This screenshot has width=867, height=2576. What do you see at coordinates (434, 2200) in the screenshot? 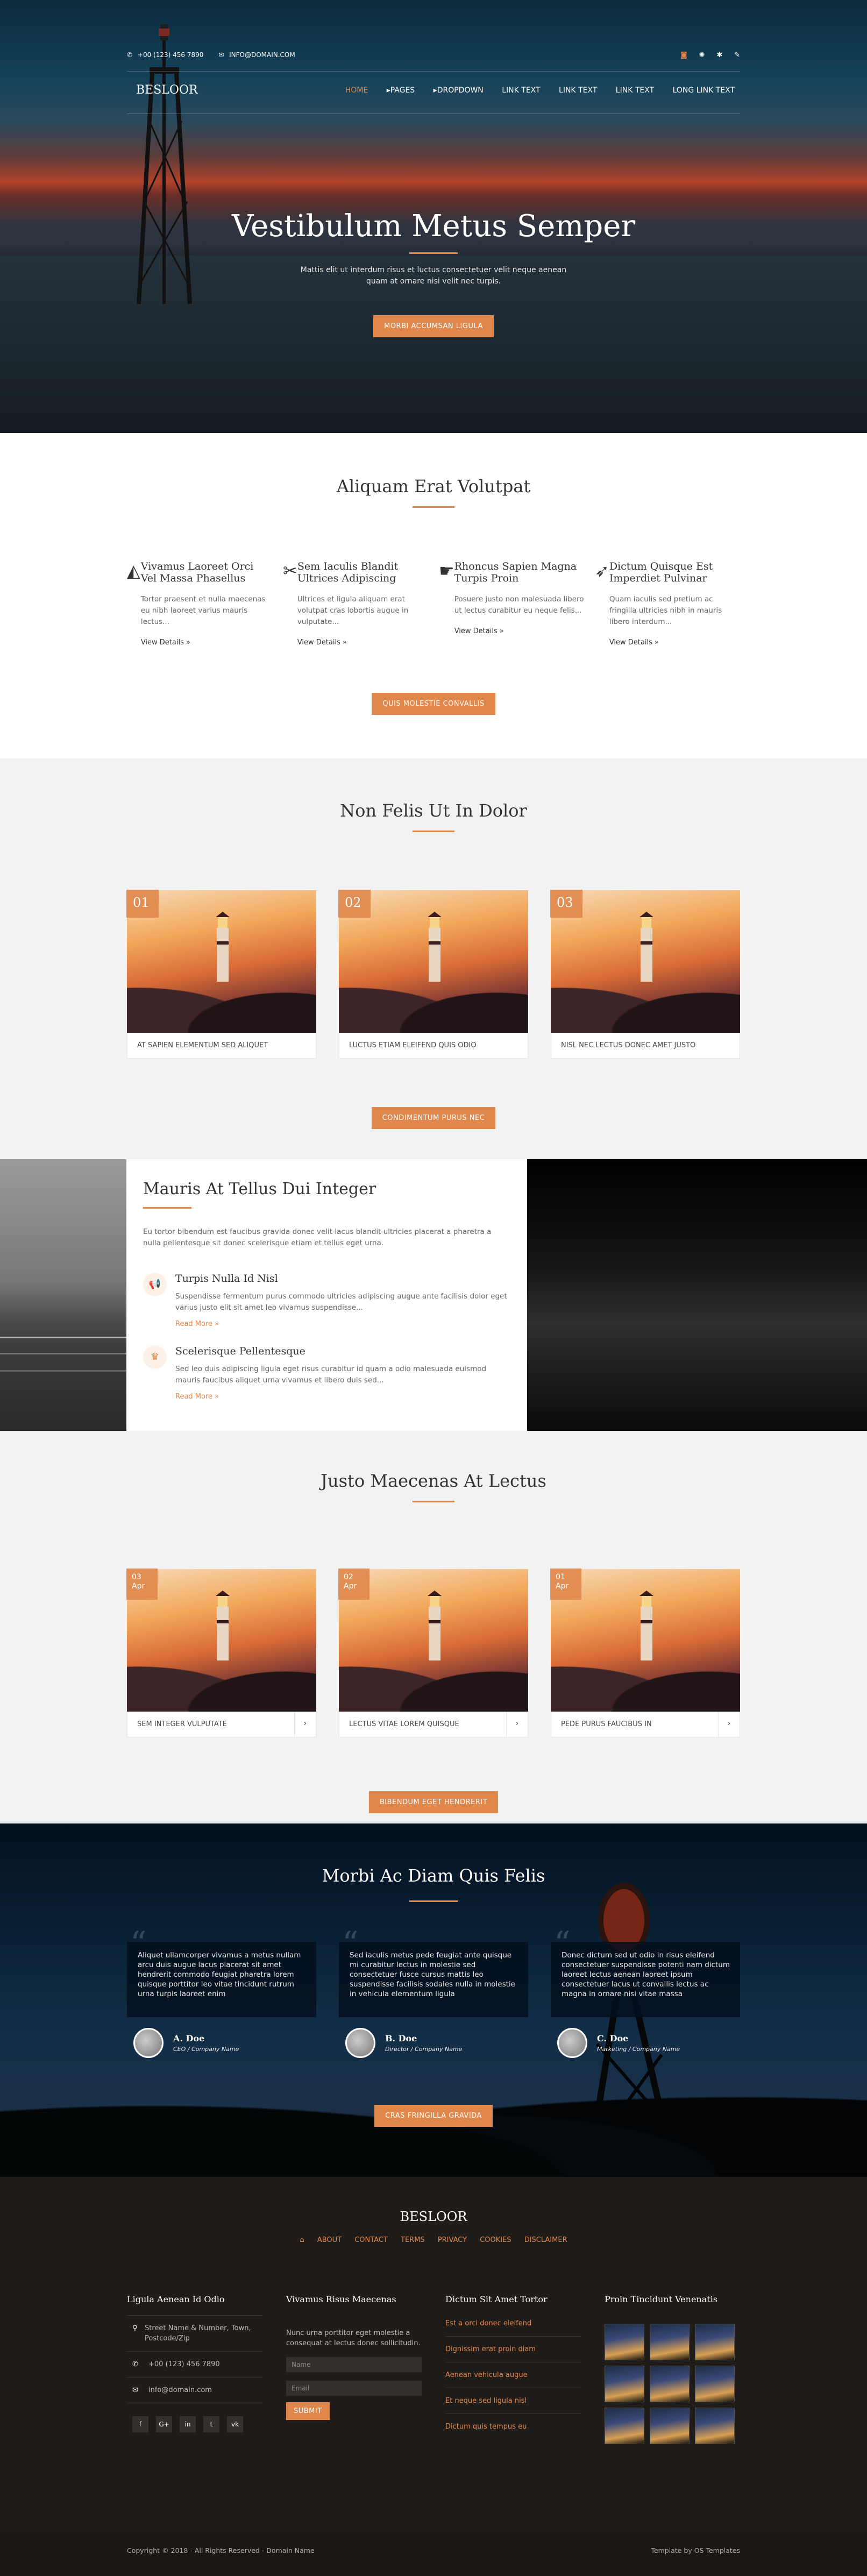
I see `footer-logo: BESLOOR` at bounding box center [434, 2200].